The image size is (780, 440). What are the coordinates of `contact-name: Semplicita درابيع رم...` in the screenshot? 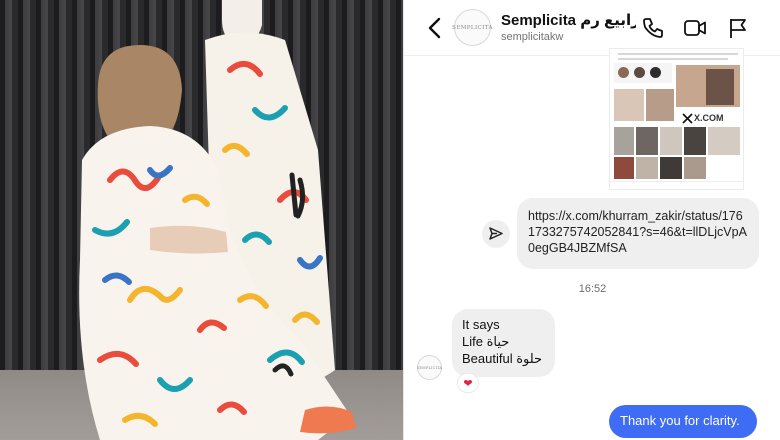 It's located at (568, 20).